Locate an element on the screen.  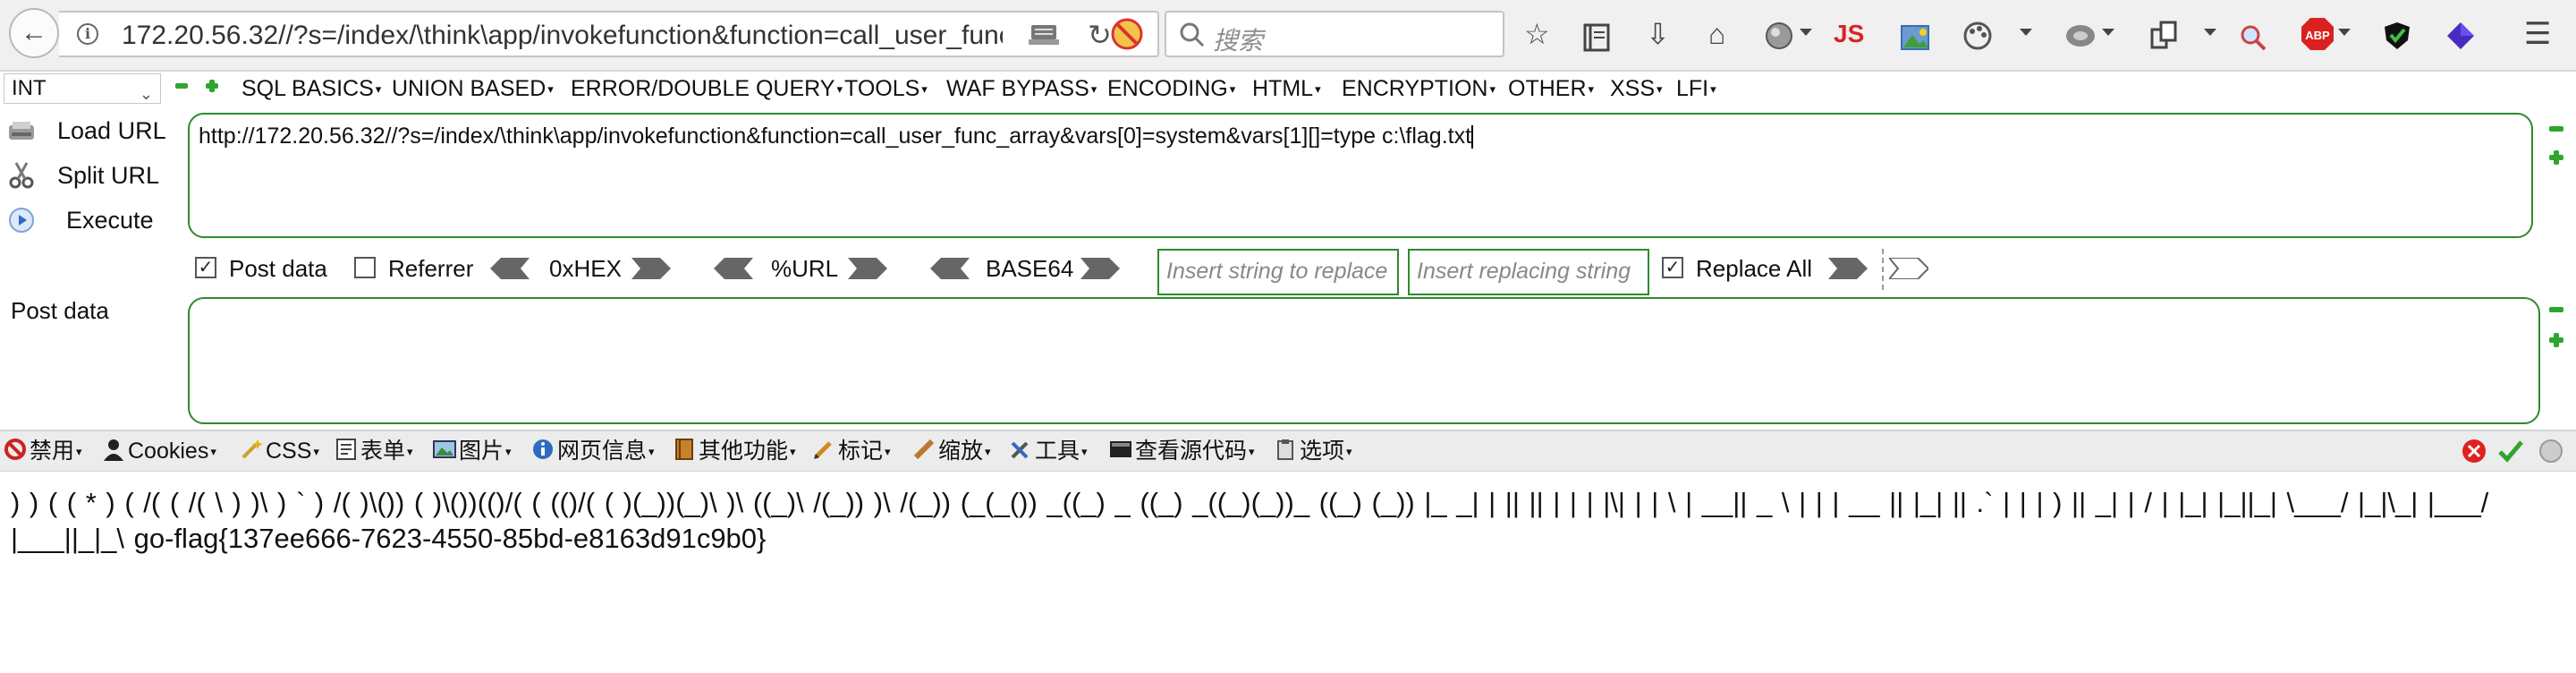
adblock-label: ABP is located at coordinates (2317, 35).